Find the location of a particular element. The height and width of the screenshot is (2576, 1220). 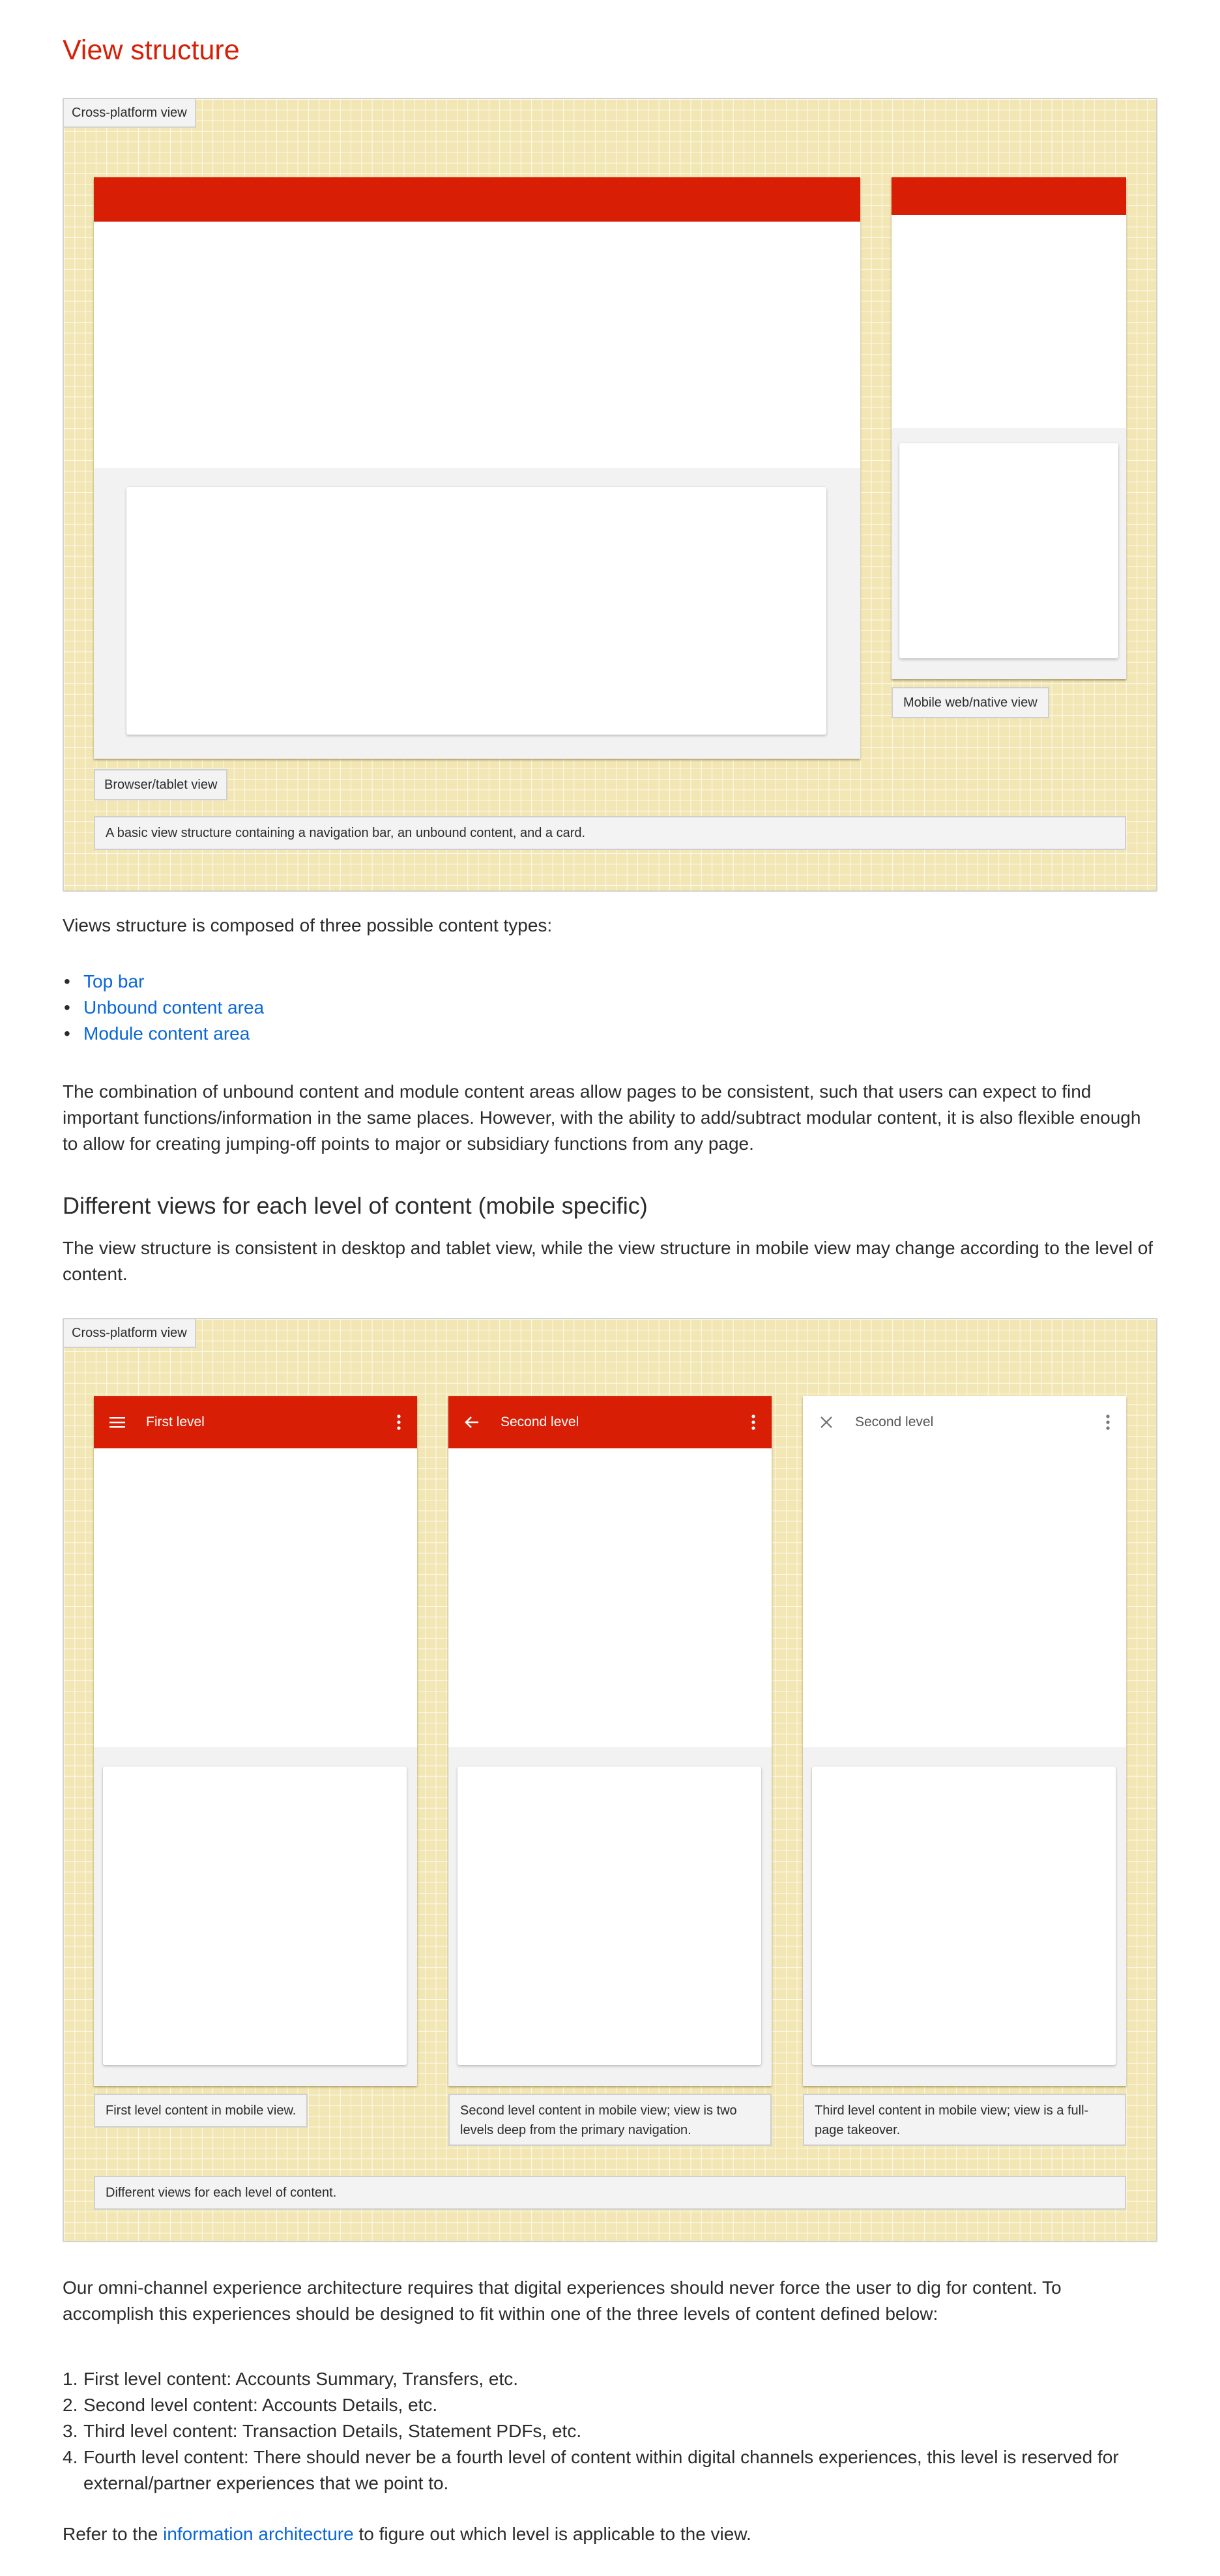

list-item: Module content area is located at coordinates (610, 1034).